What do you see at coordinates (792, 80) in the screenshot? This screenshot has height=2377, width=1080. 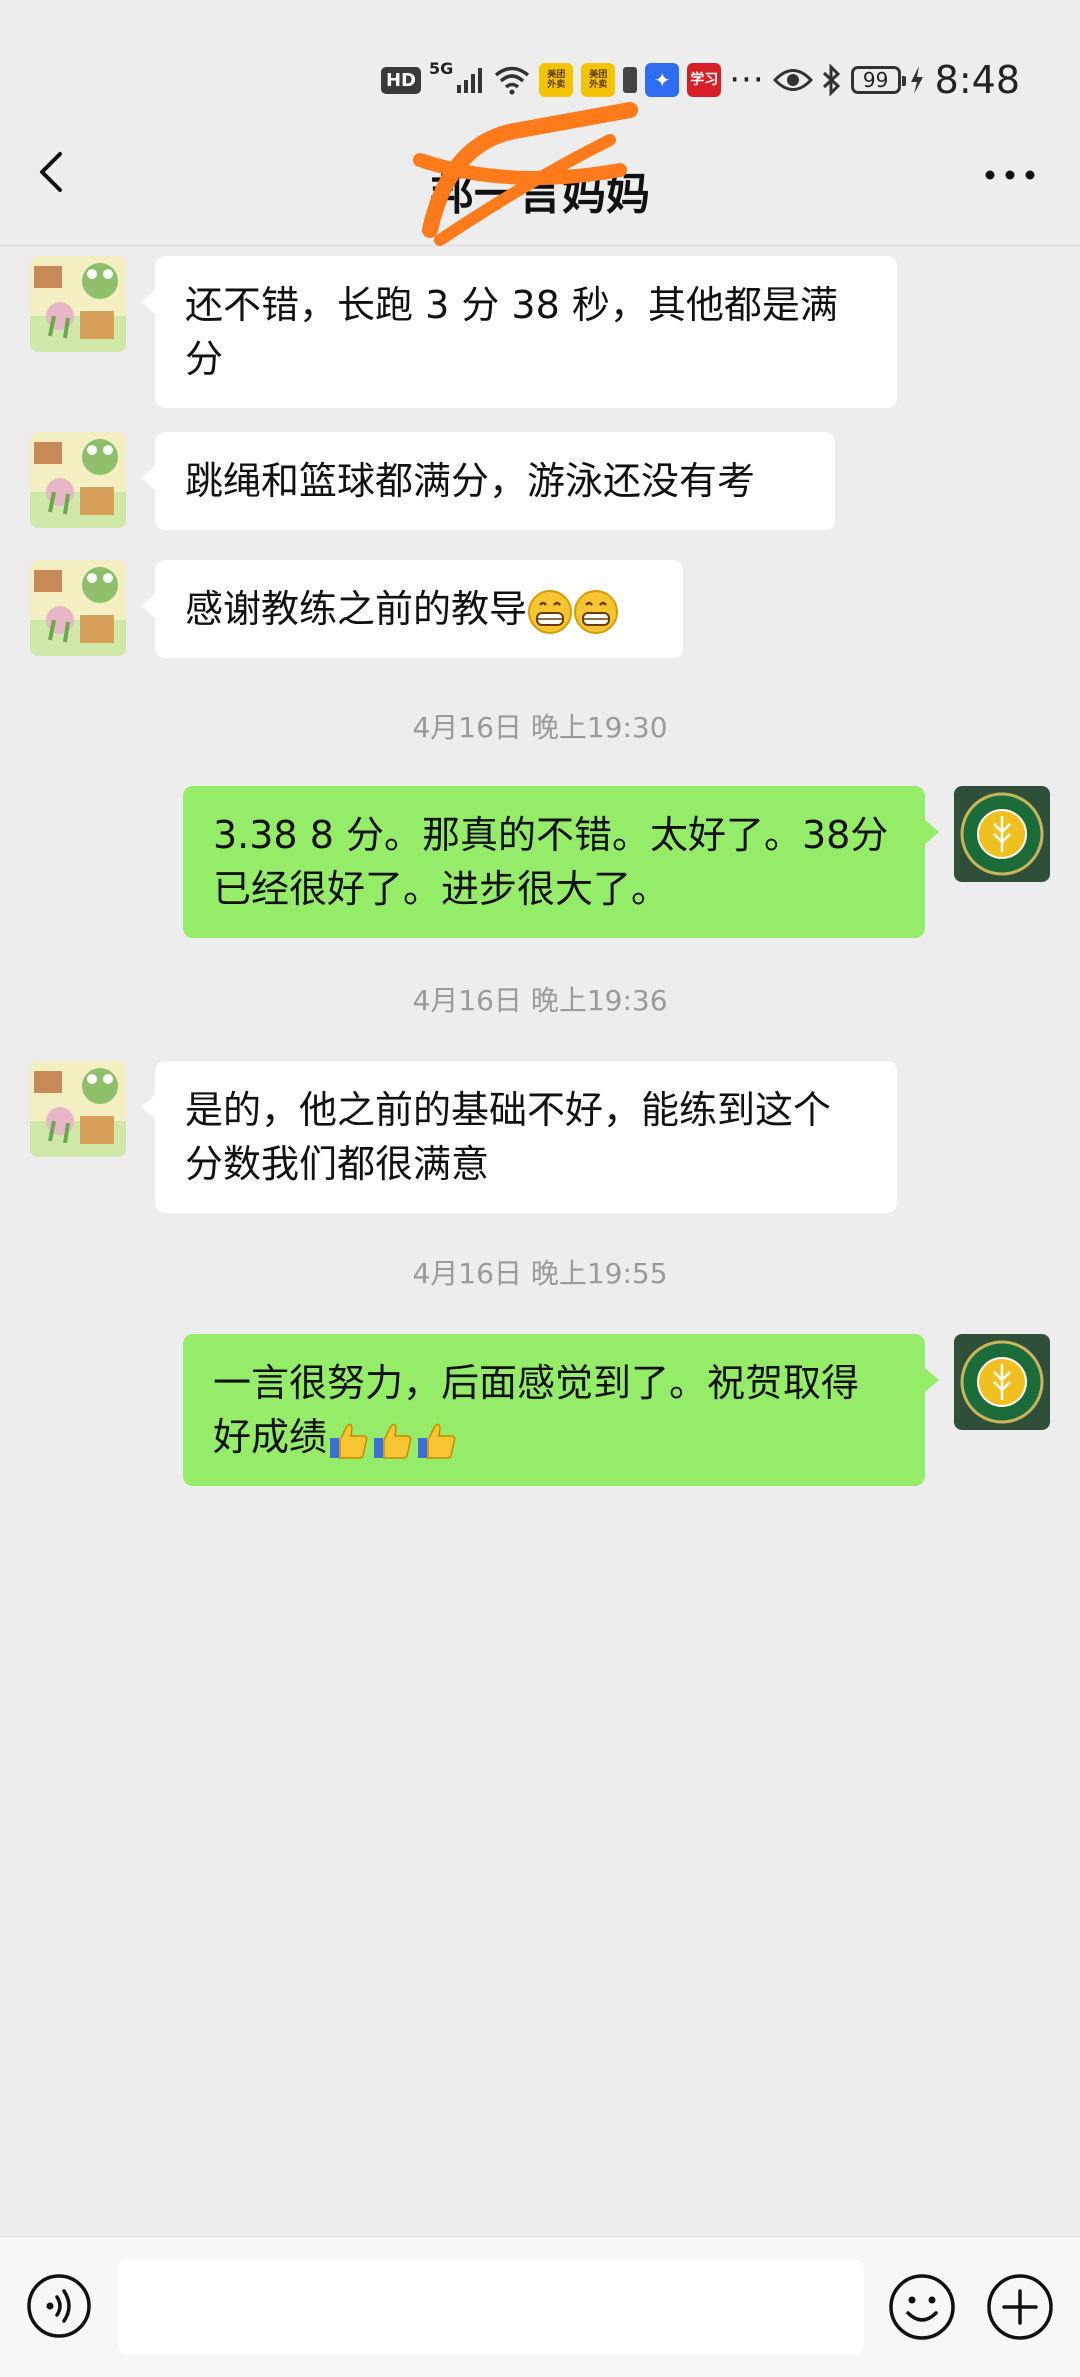 I see `eye-icon` at bounding box center [792, 80].